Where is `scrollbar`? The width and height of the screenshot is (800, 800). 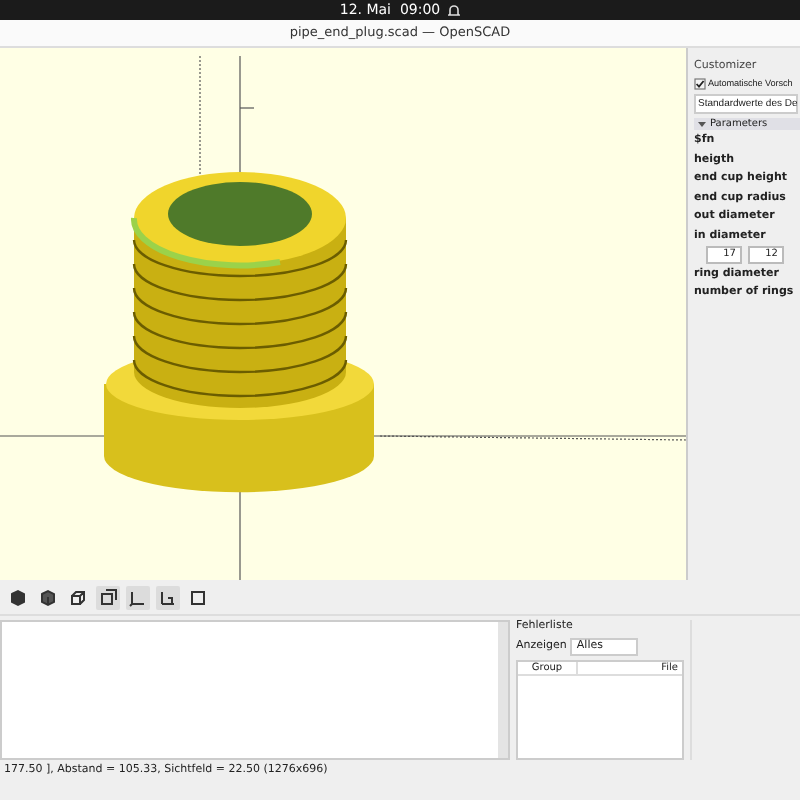
scrollbar is located at coordinates (503, 690).